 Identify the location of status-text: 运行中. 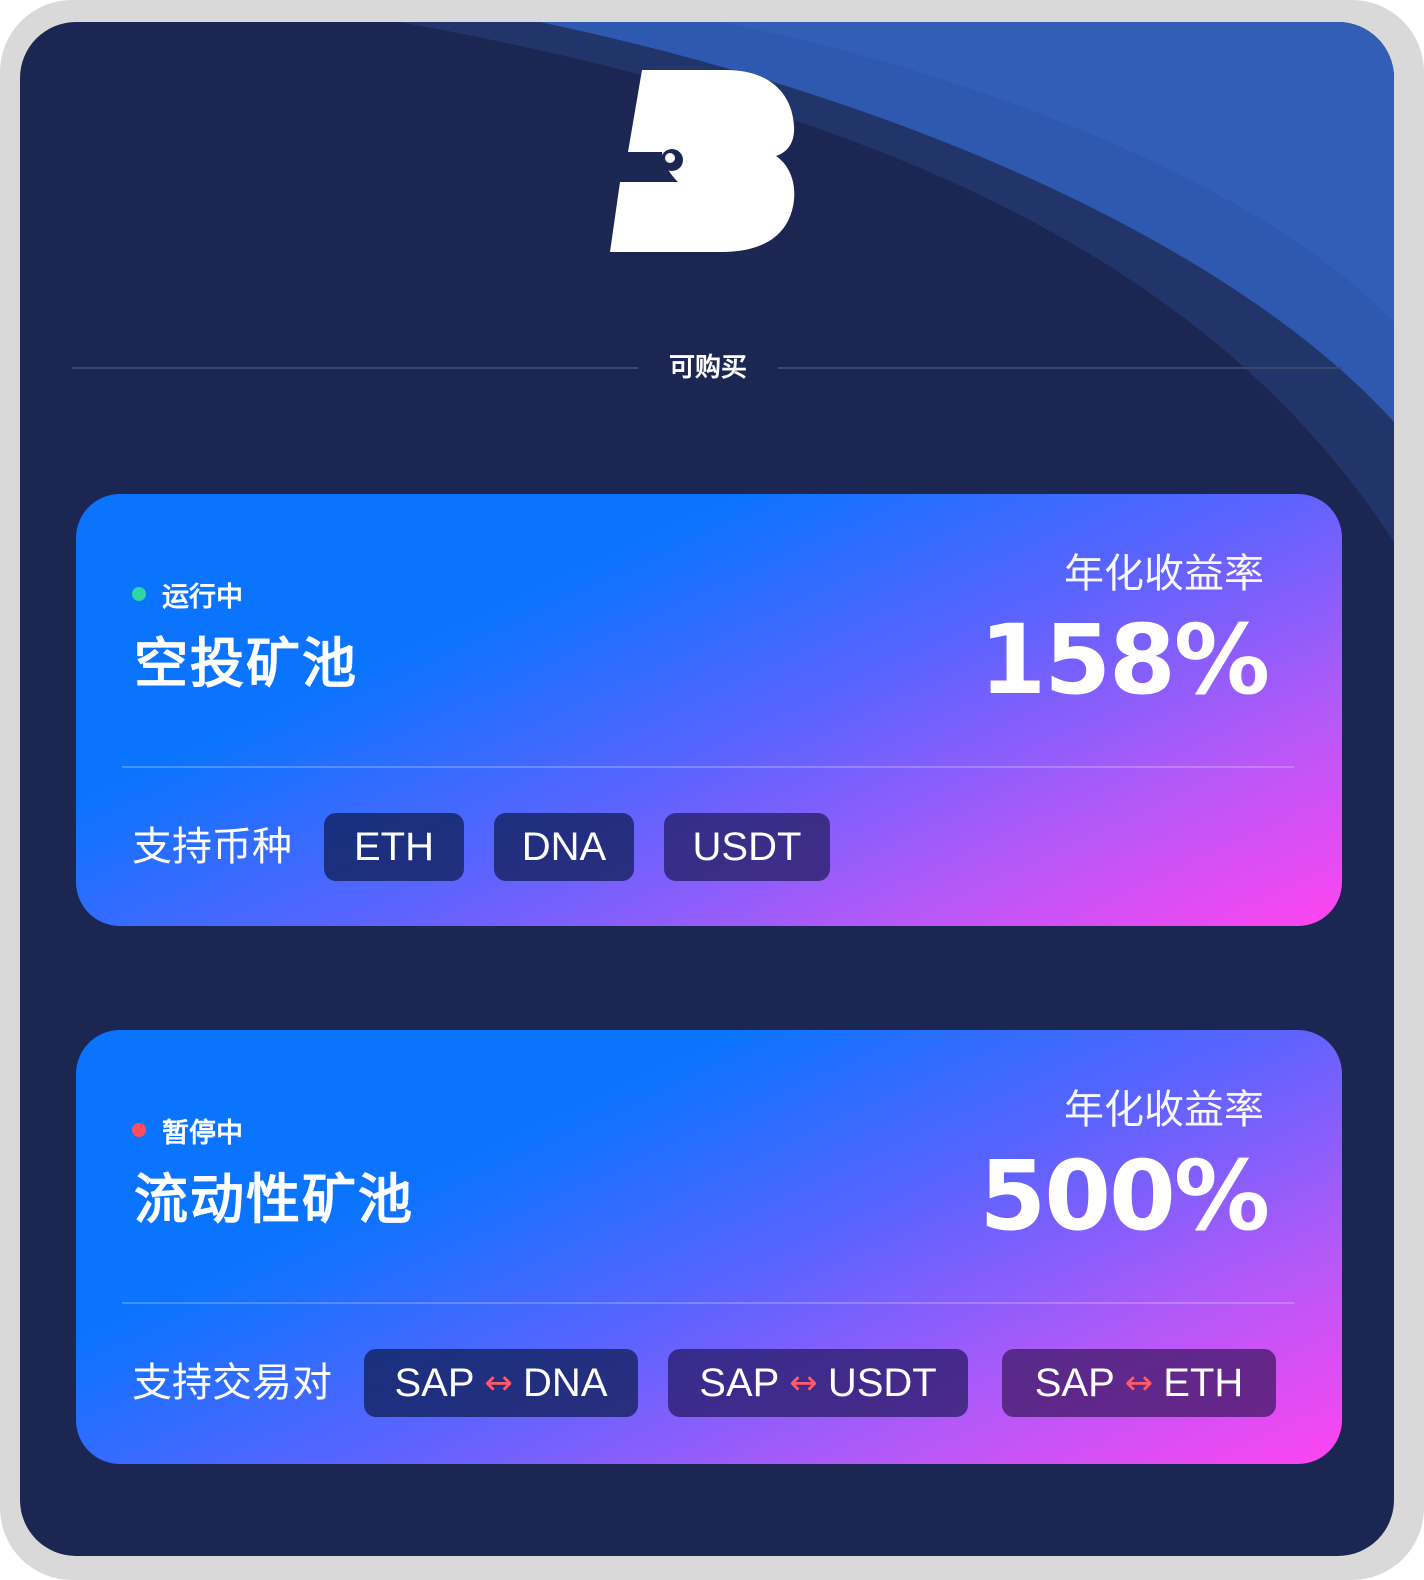
(202, 597).